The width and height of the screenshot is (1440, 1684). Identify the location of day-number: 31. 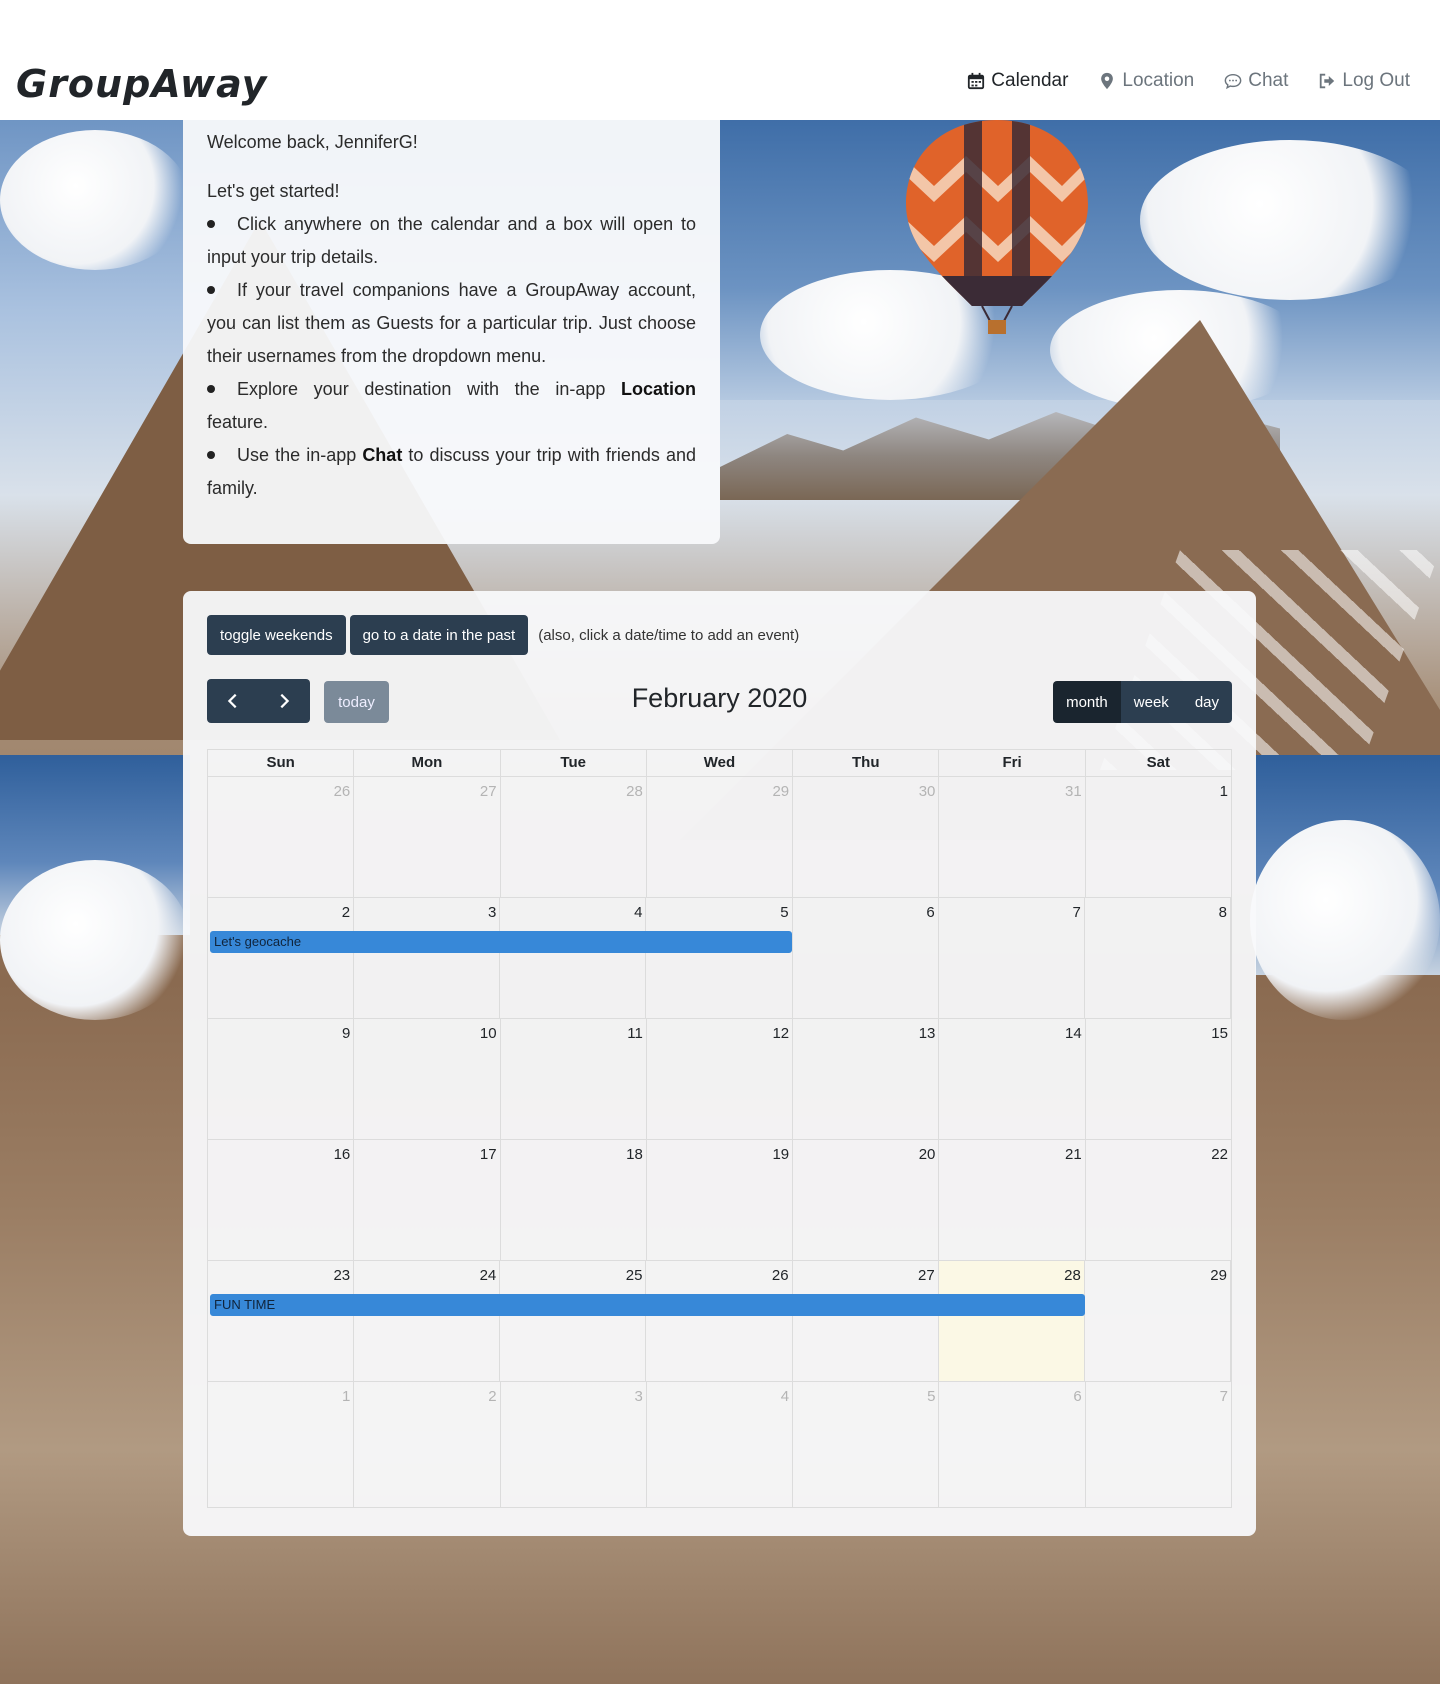
(1073, 791).